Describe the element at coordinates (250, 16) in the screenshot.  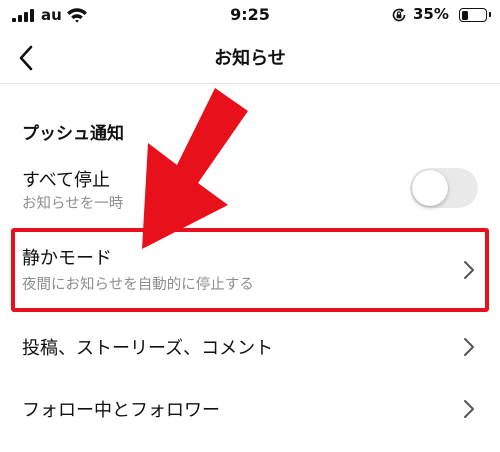
I see `status-bar: au 9:25 35%` at that location.